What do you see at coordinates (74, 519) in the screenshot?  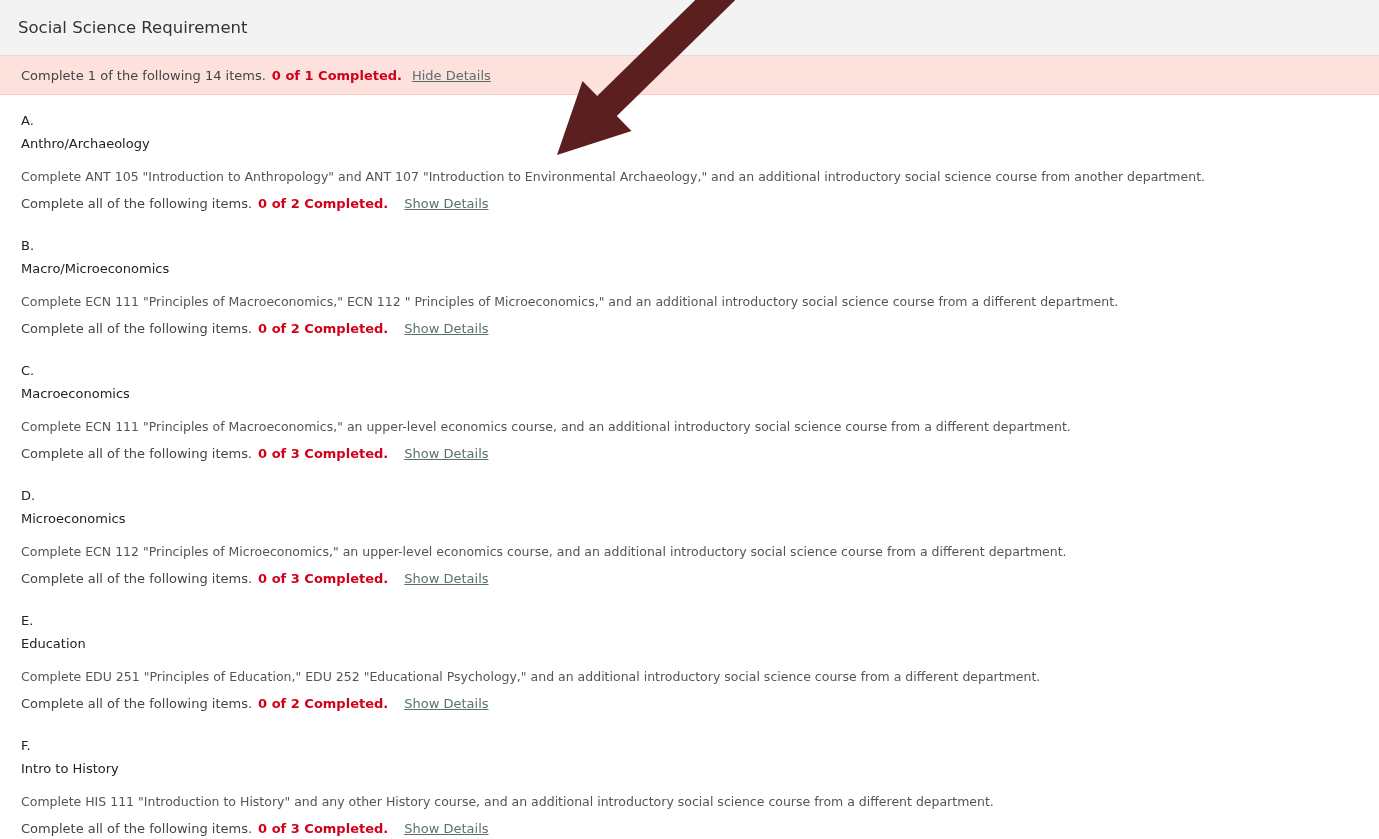 I see `item-title: Microeconomics` at bounding box center [74, 519].